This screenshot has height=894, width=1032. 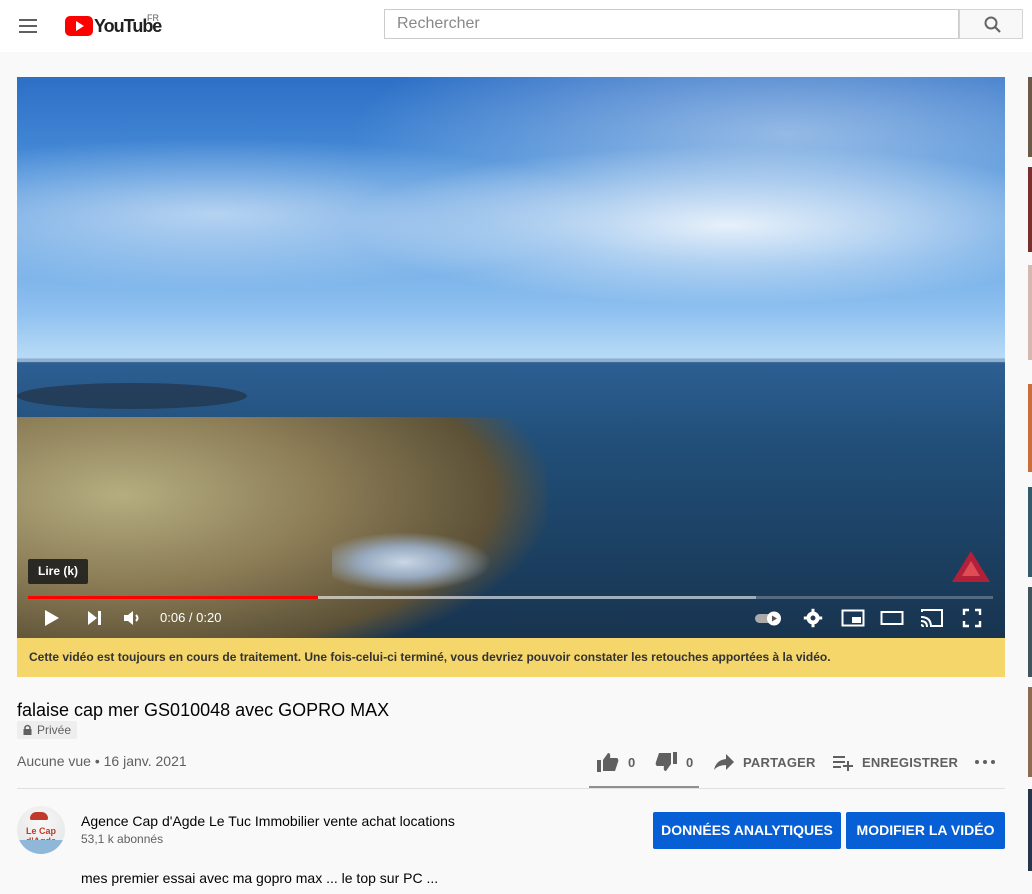 I want to click on lock-icon, so click(x=27, y=729).